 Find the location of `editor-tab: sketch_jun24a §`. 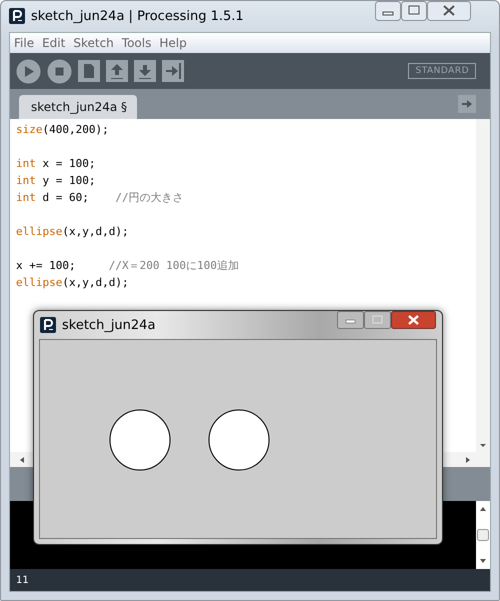

editor-tab: sketch_jun24a § is located at coordinates (78, 107).